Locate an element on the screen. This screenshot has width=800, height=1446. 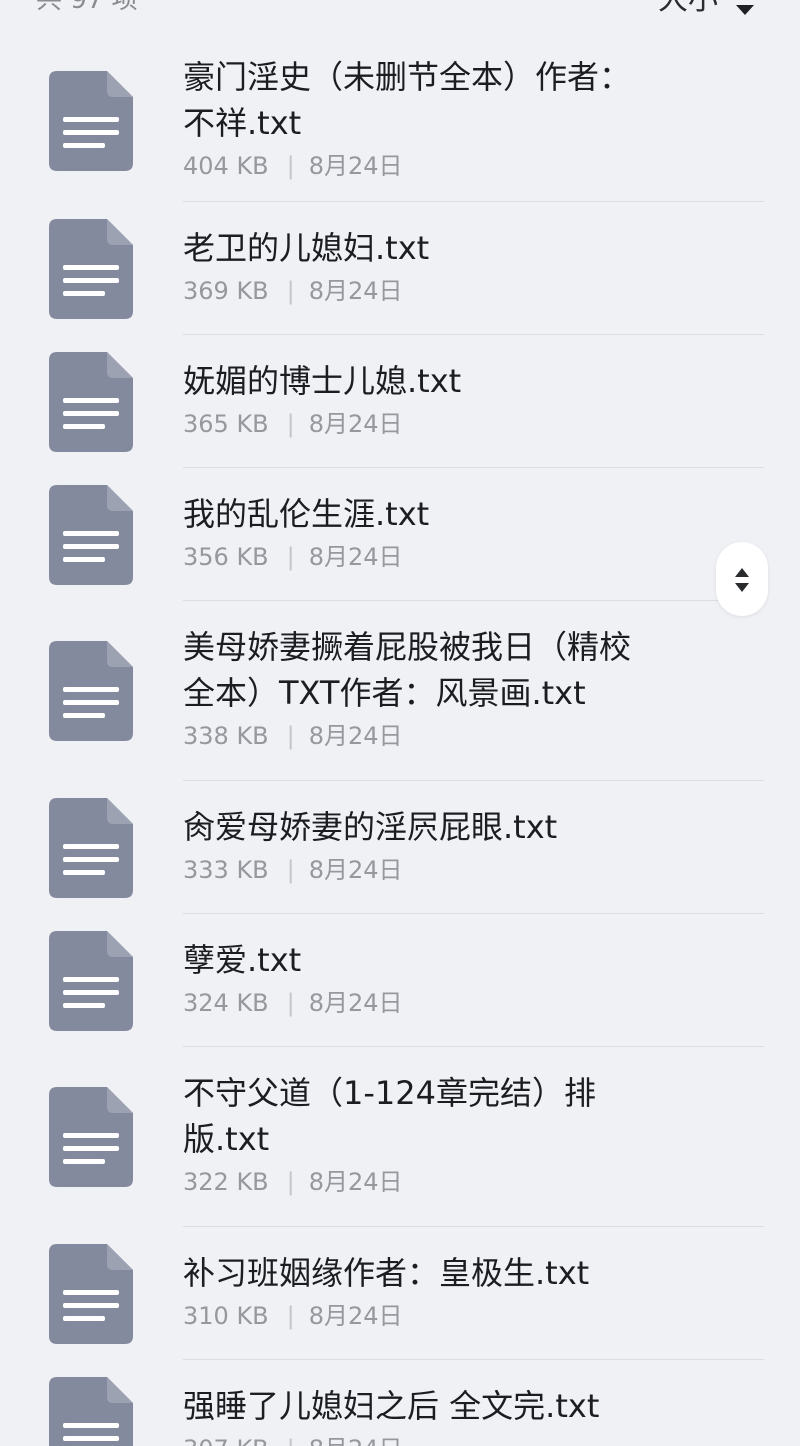
file-list-item: 孽爱.txt 324 KB | 8月24日 is located at coordinates (400, 980).